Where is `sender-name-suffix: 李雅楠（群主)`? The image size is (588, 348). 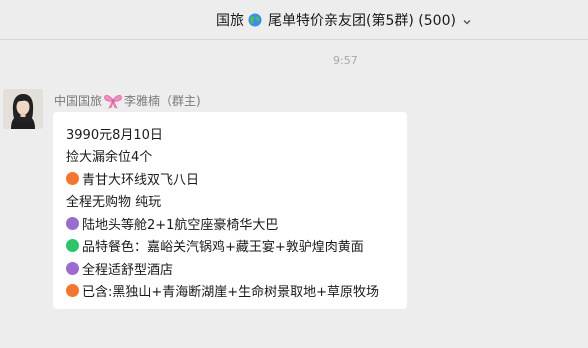 sender-name-suffix: 李雅楠（群主) is located at coordinates (162, 101).